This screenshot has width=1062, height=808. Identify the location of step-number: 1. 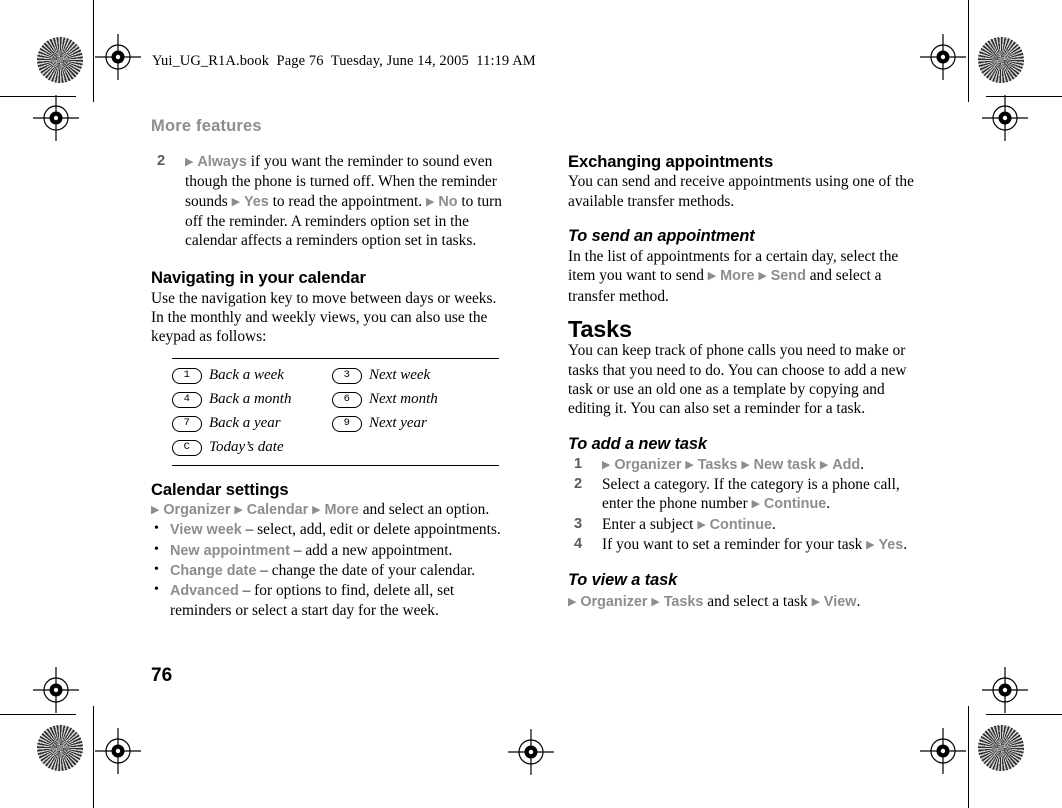
(578, 463).